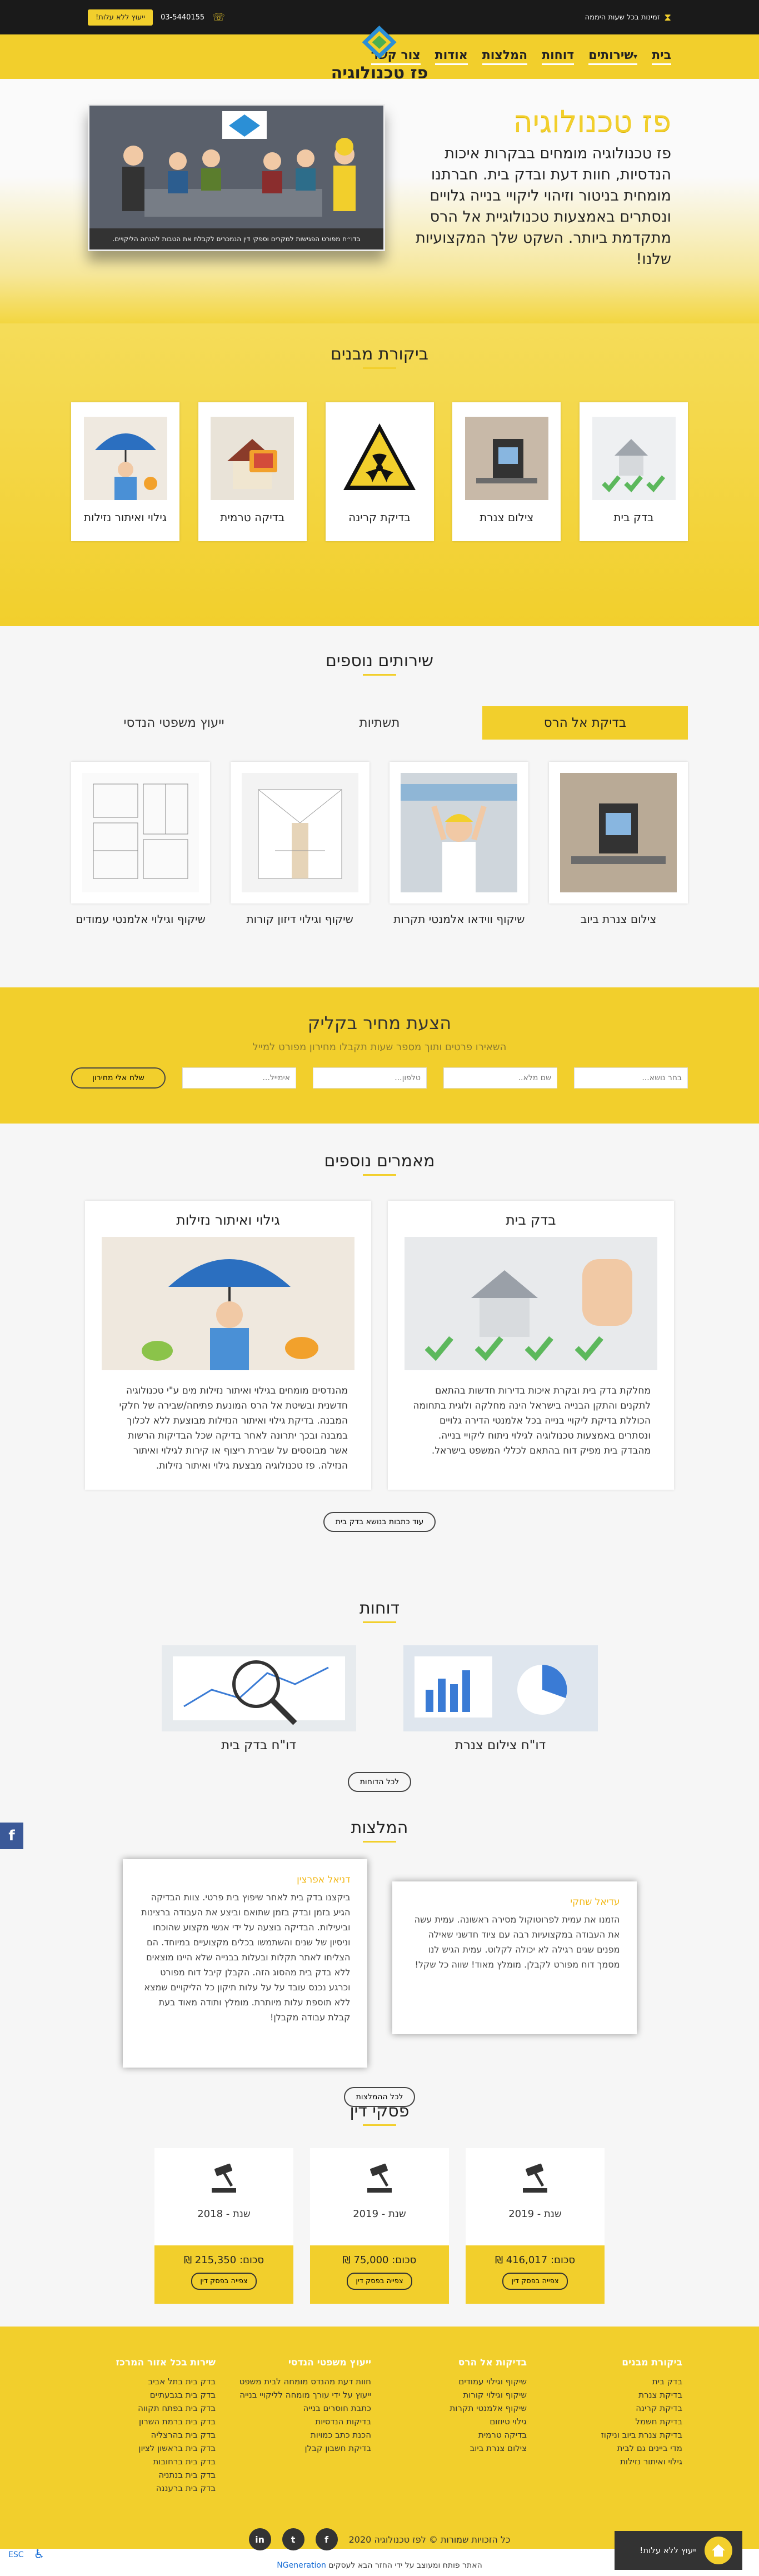 Image resolution: width=759 pixels, height=2576 pixels. What do you see at coordinates (612, 2408) in the screenshot?
I see `footer-link: בדיקת קרינה` at bounding box center [612, 2408].